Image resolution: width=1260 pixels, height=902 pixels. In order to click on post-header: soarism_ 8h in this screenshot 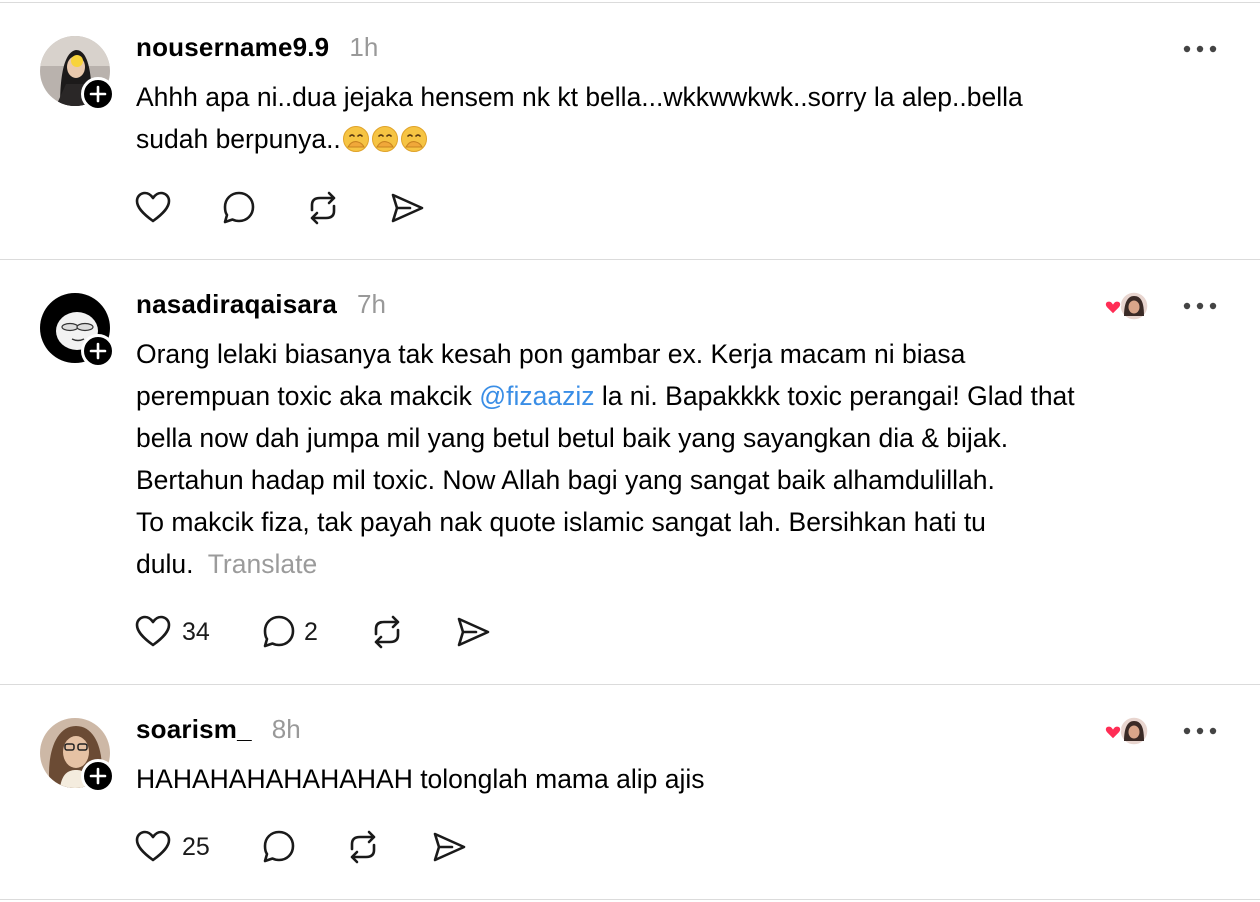, I will do `click(218, 731)`.